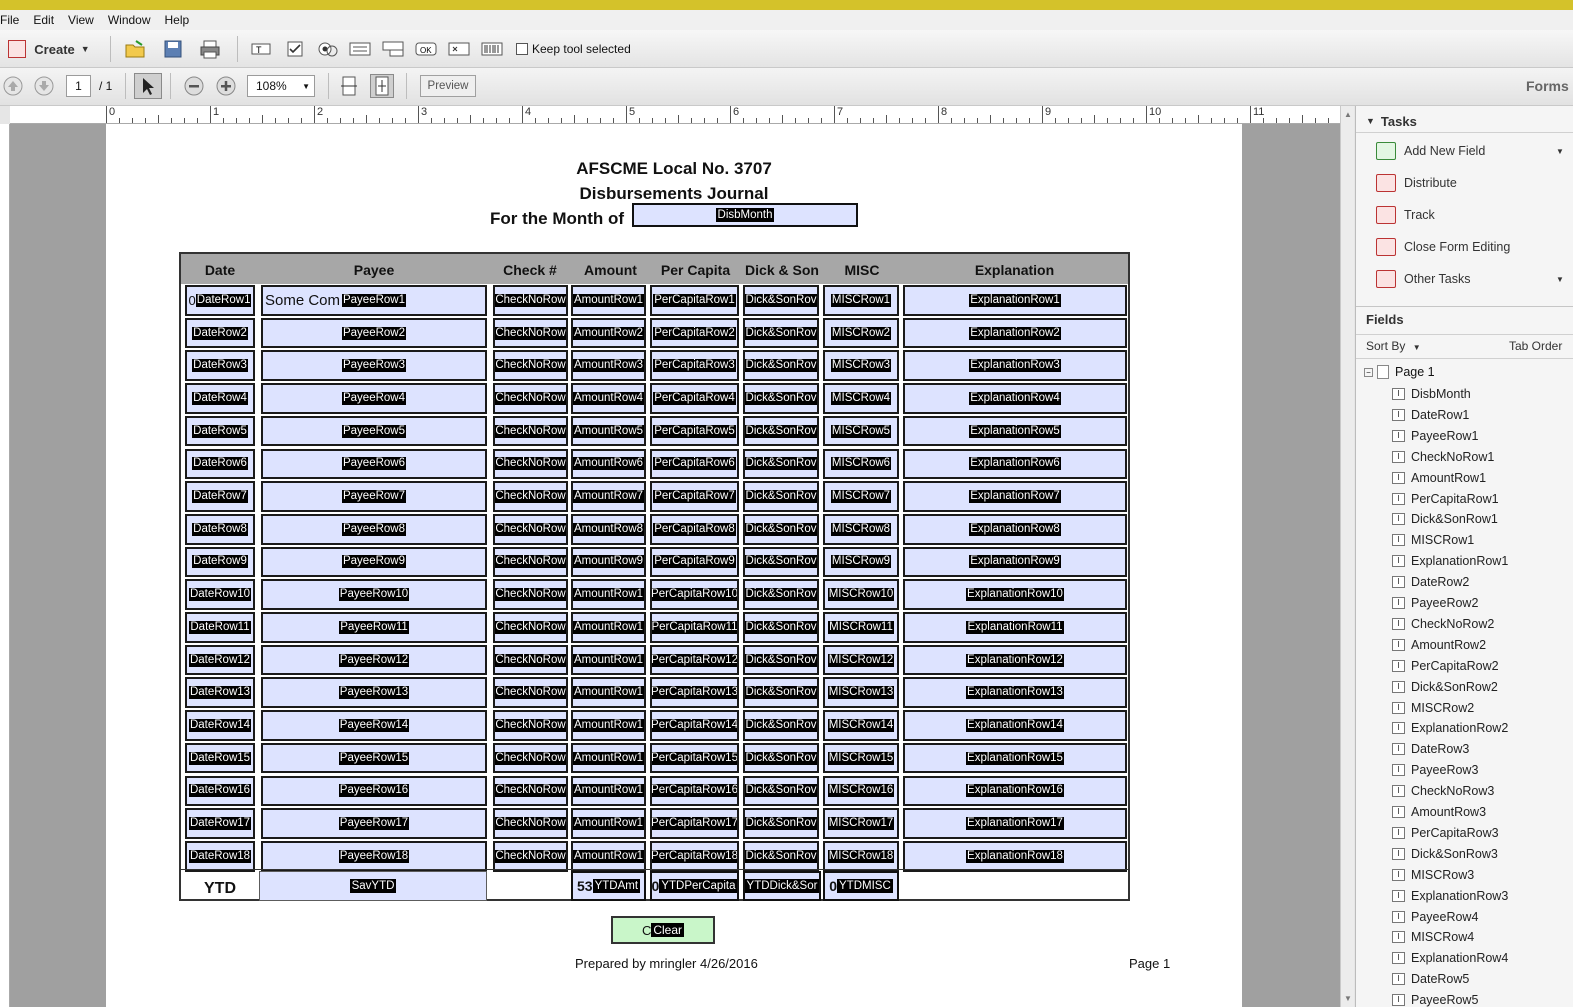  I want to click on row-8-date-field: DateRow8, so click(220, 529).